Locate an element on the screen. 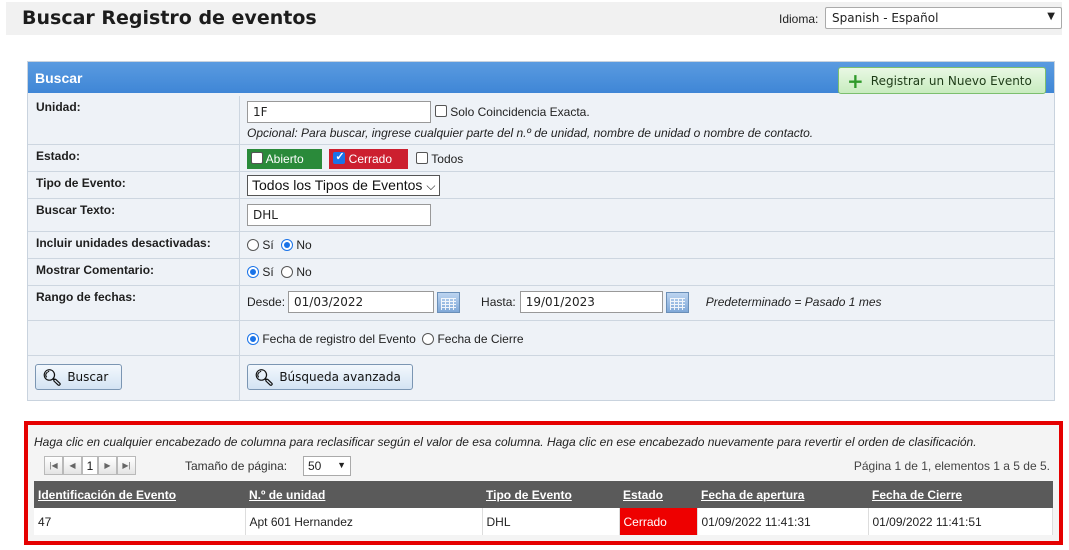  status-row: Estado: Abierto Cerrado Todos is located at coordinates (541, 157).